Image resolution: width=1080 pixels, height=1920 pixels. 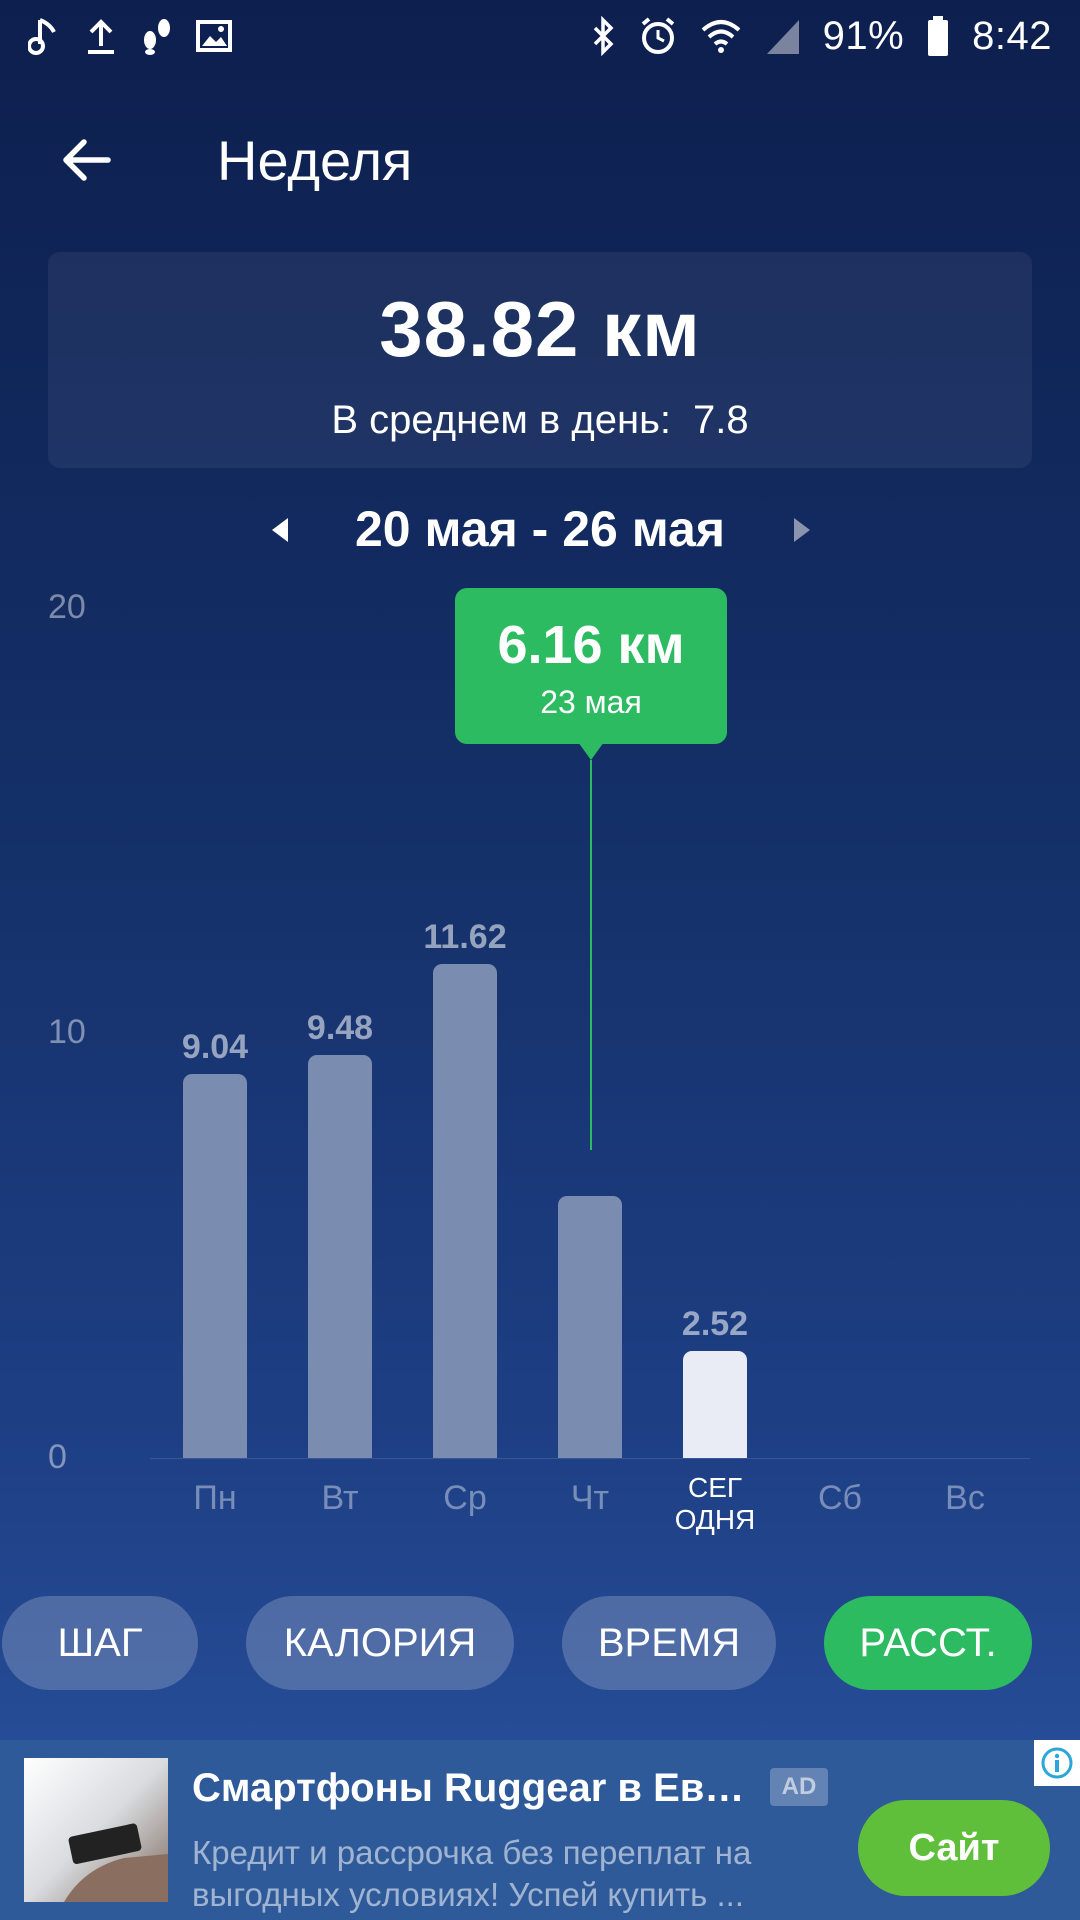 What do you see at coordinates (590, 1498) in the screenshot?
I see `day-label: Чт` at bounding box center [590, 1498].